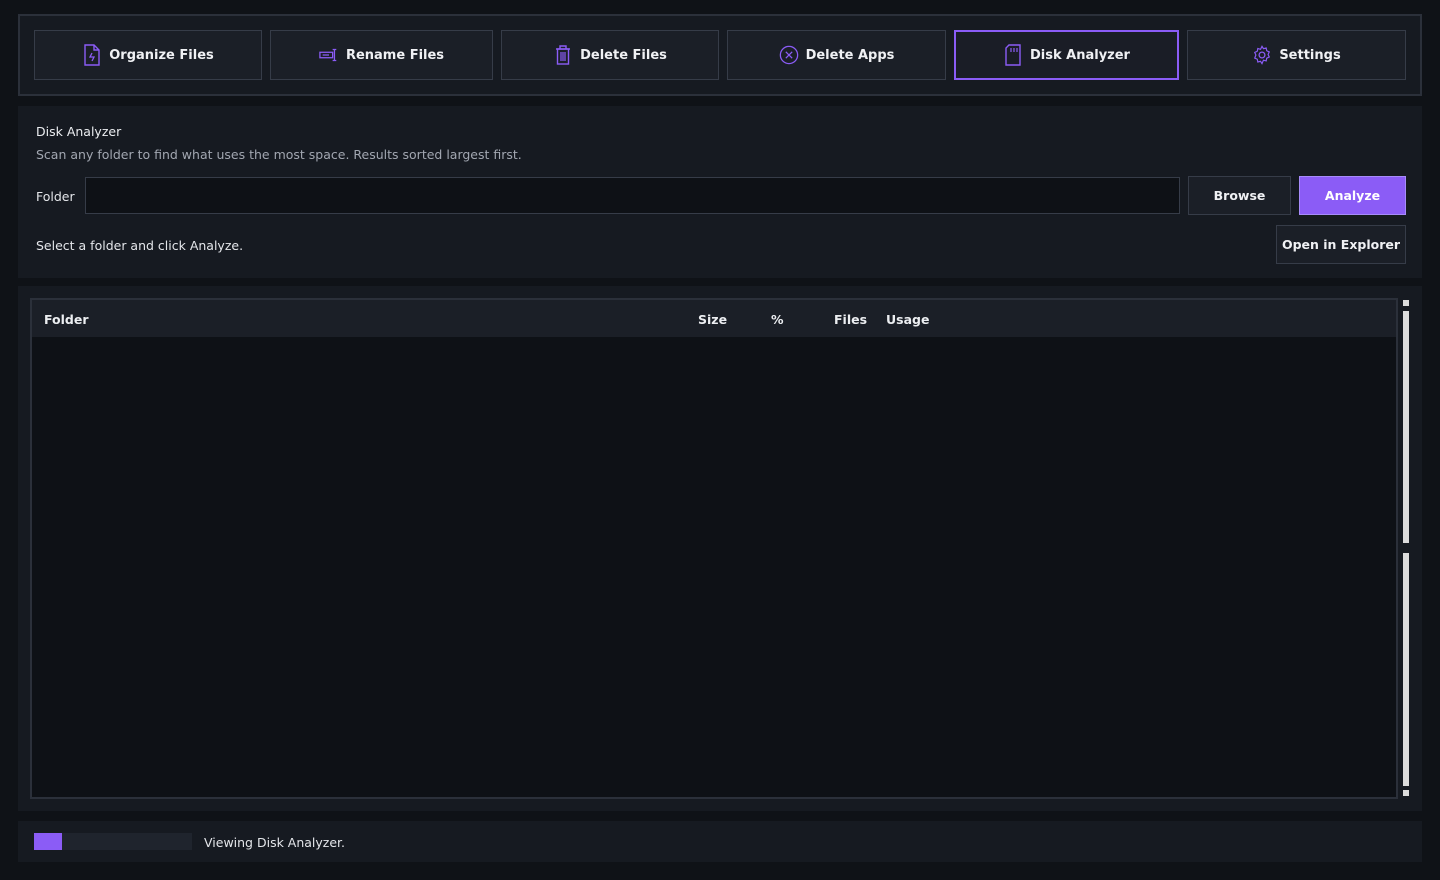 Image resolution: width=1440 pixels, height=880 pixels. What do you see at coordinates (1080, 55) in the screenshot?
I see `tab-label: Disk Analyzer` at bounding box center [1080, 55].